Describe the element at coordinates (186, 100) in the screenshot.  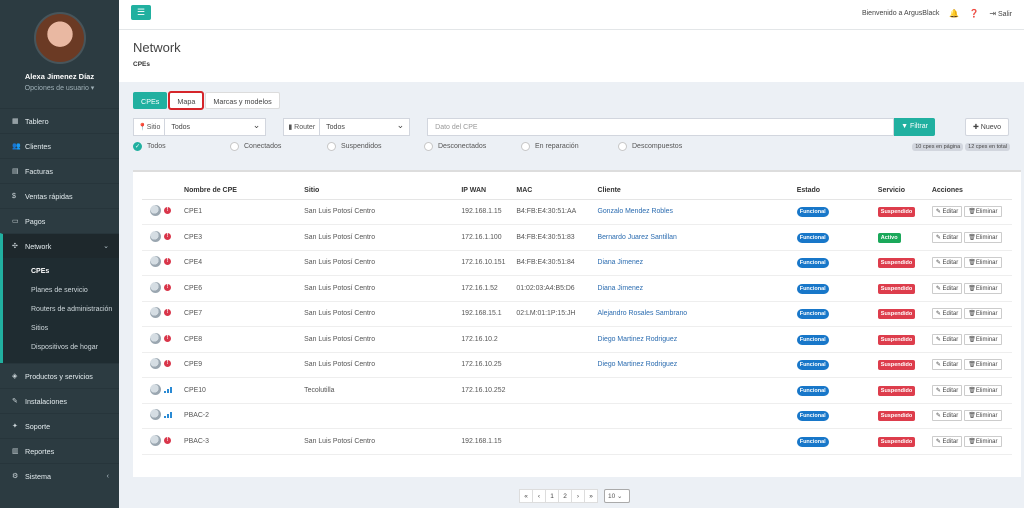
I see `tab-mapa: Mapa` at that location.